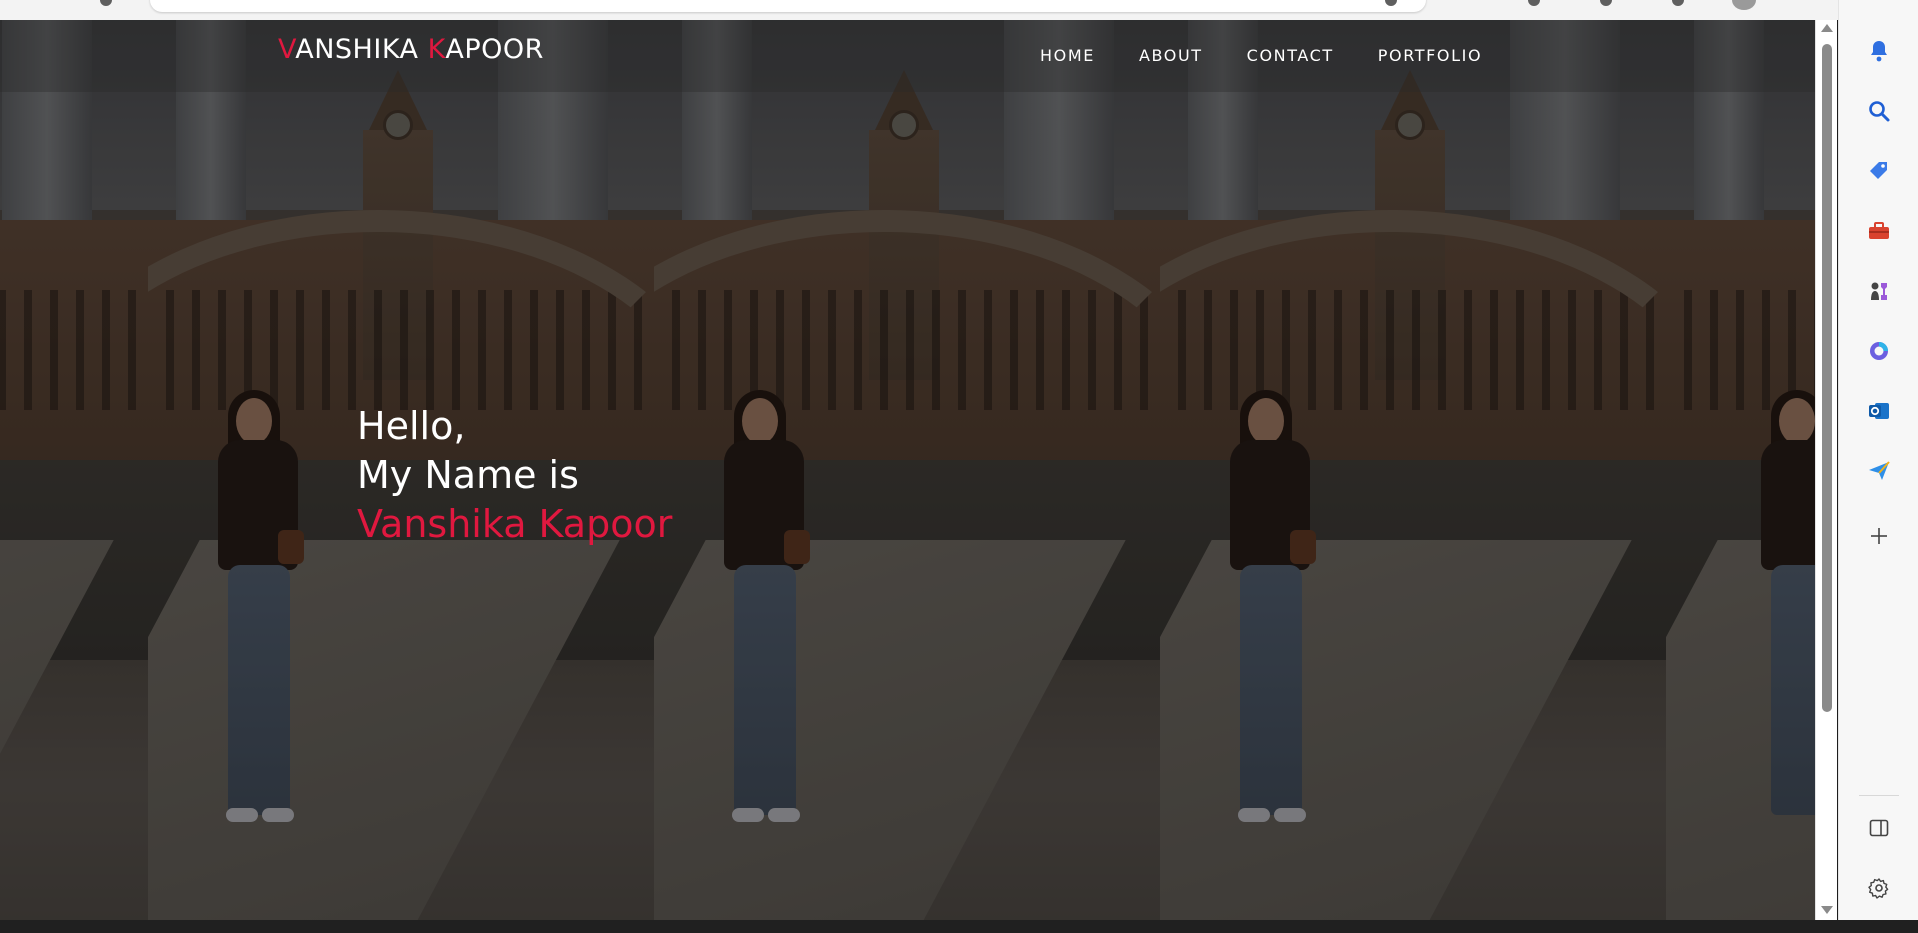 Image resolution: width=1918 pixels, height=933 pixels. What do you see at coordinates (436, 49) in the screenshot?
I see `brand-initial-last: K` at bounding box center [436, 49].